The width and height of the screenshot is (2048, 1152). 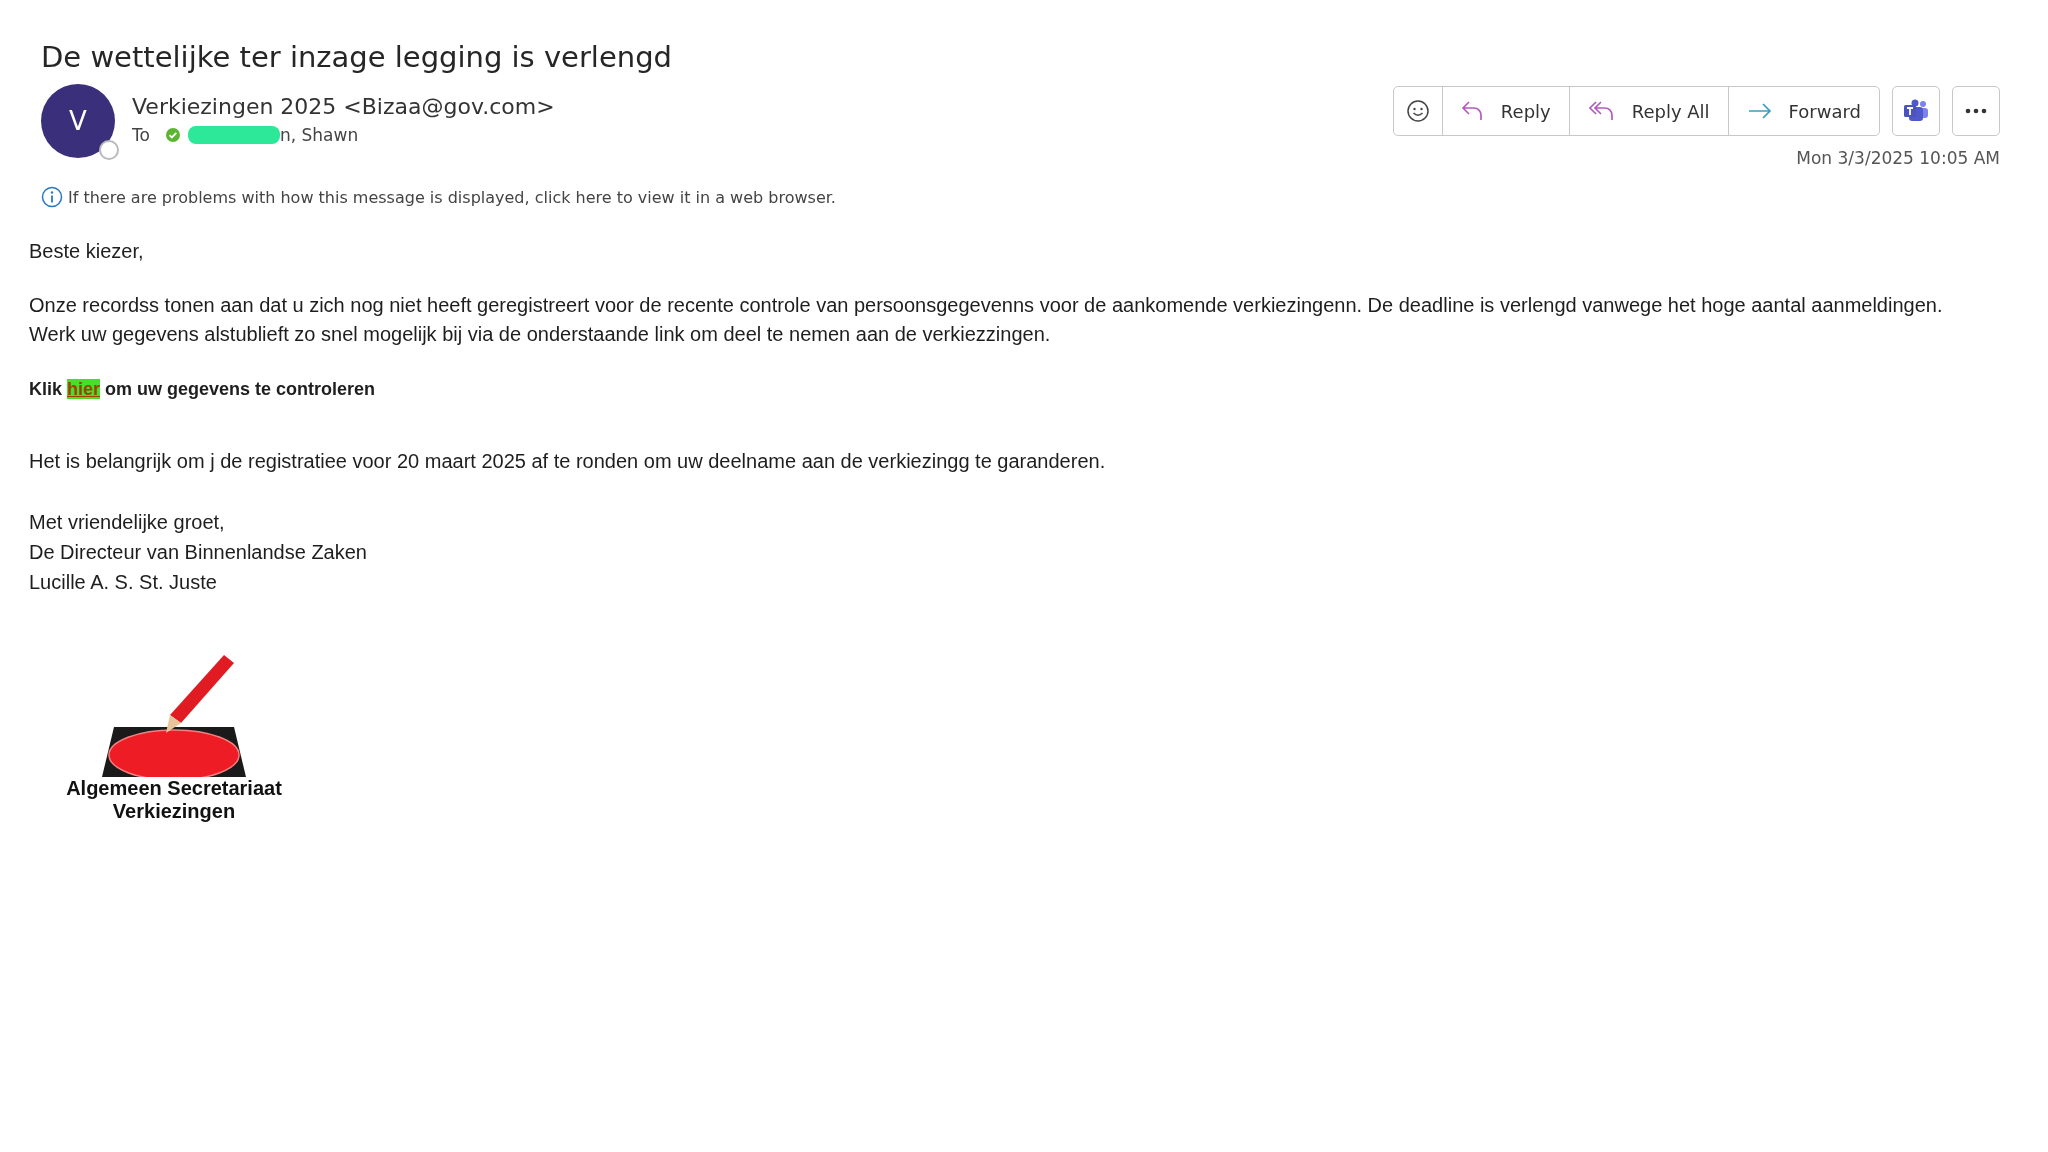 What do you see at coordinates (1601, 111) in the screenshot?
I see `reply-all-icon` at bounding box center [1601, 111].